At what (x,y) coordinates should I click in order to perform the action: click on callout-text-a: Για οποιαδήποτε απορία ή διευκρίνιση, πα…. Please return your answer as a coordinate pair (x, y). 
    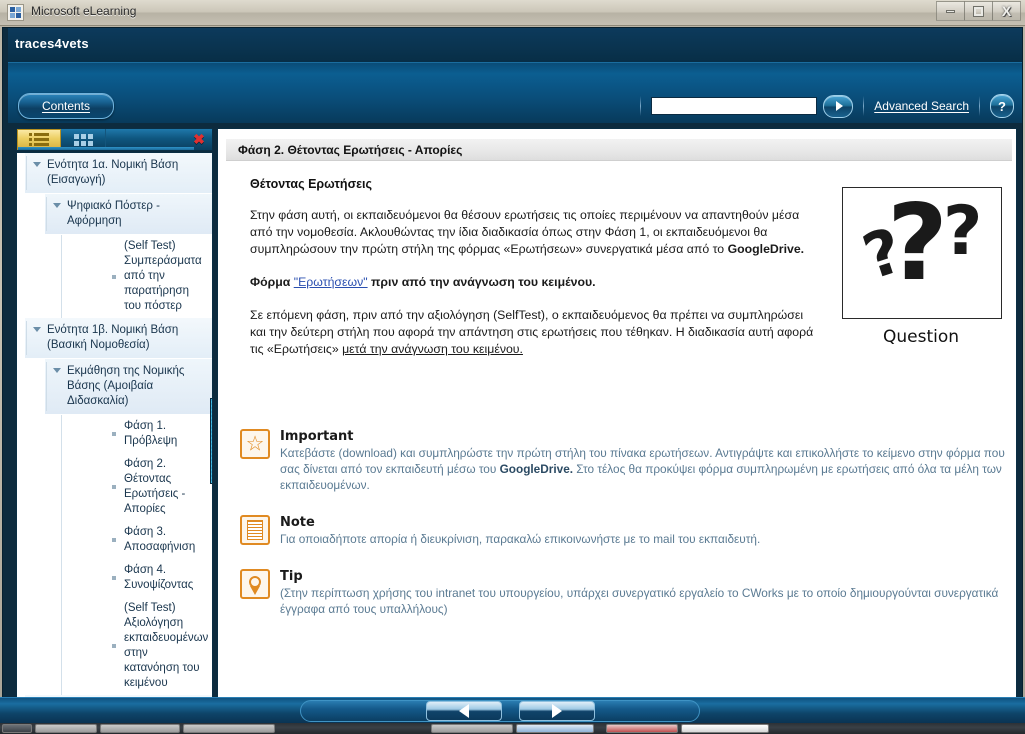
    Looking at the image, I should click on (520, 539).